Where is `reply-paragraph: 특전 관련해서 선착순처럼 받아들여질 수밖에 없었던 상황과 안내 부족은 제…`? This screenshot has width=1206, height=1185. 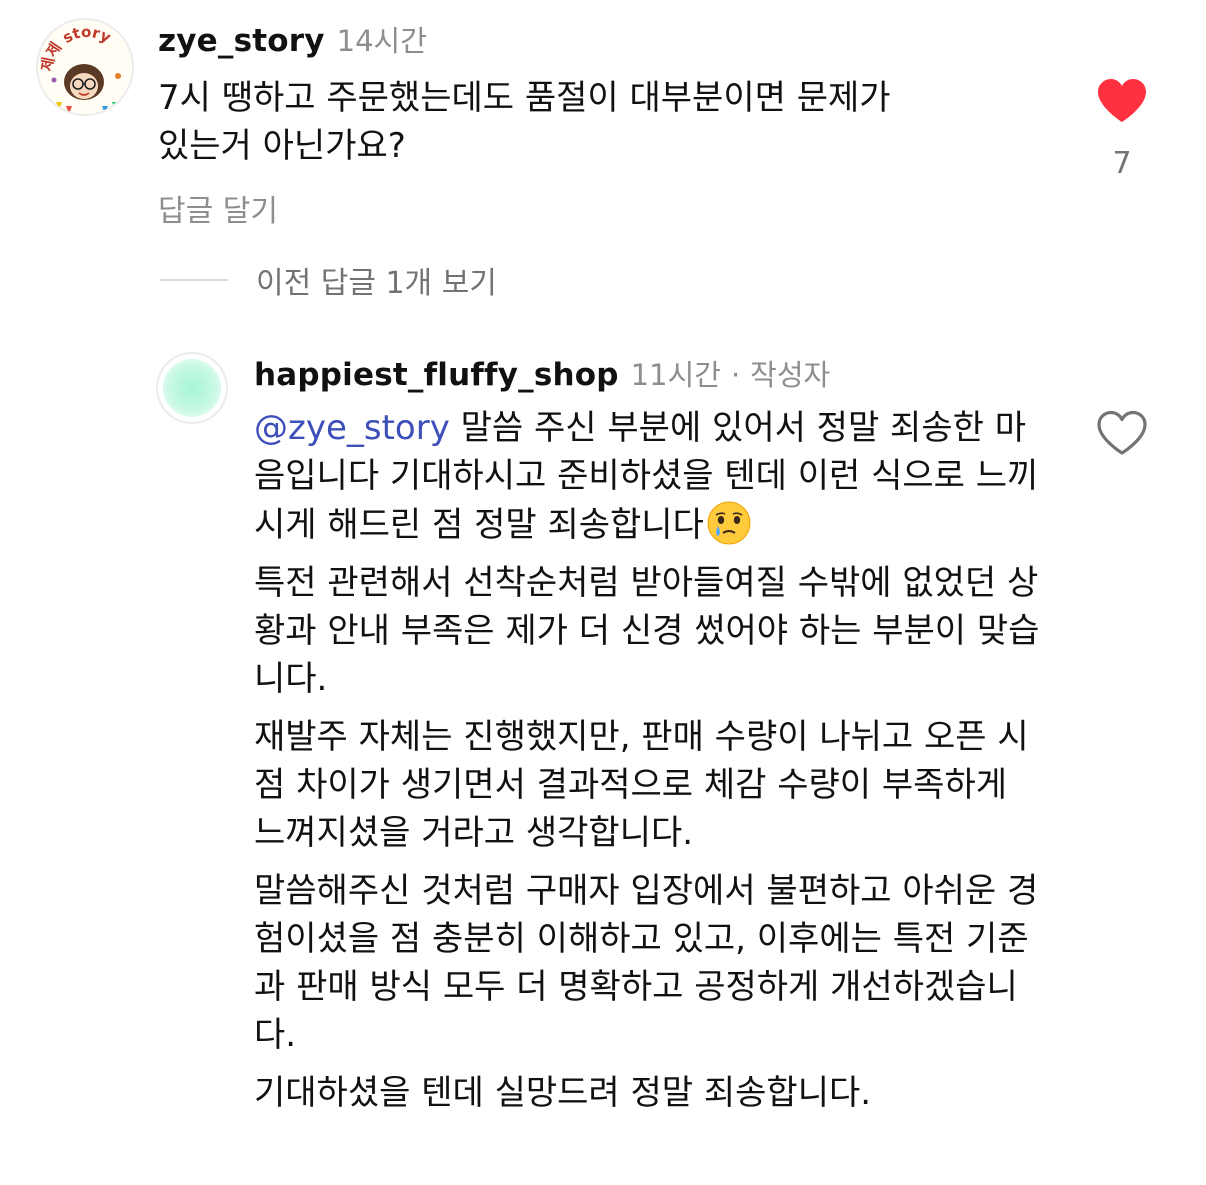
reply-paragraph: 특전 관련해서 선착순처럼 받아들여질 수밖에 없었던 상황과 안내 부족은 제… is located at coordinates (647, 631).